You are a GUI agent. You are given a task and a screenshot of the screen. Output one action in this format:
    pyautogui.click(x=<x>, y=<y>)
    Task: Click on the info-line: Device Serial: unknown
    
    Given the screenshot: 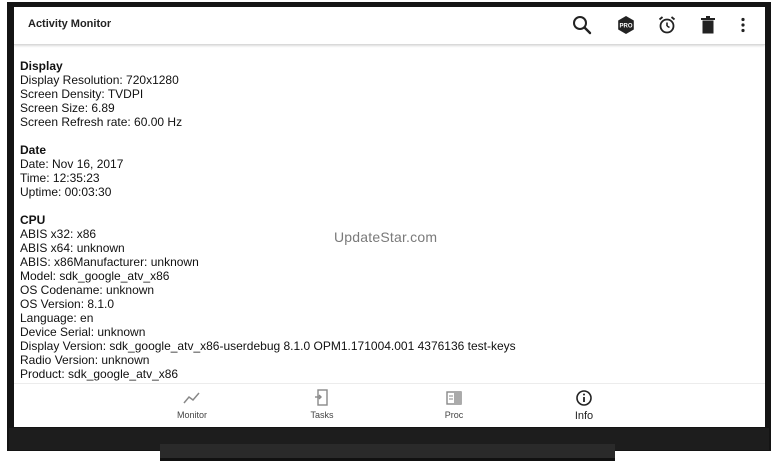 What is the action you would take?
    pyautogui.click(x=83, y=332)
    